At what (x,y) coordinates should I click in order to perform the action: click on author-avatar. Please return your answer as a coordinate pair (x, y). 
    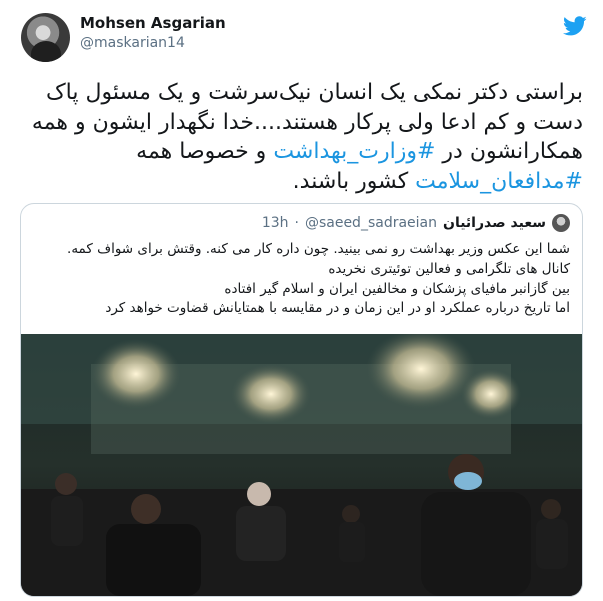
    Looking at the image, I should click on (45, 37).